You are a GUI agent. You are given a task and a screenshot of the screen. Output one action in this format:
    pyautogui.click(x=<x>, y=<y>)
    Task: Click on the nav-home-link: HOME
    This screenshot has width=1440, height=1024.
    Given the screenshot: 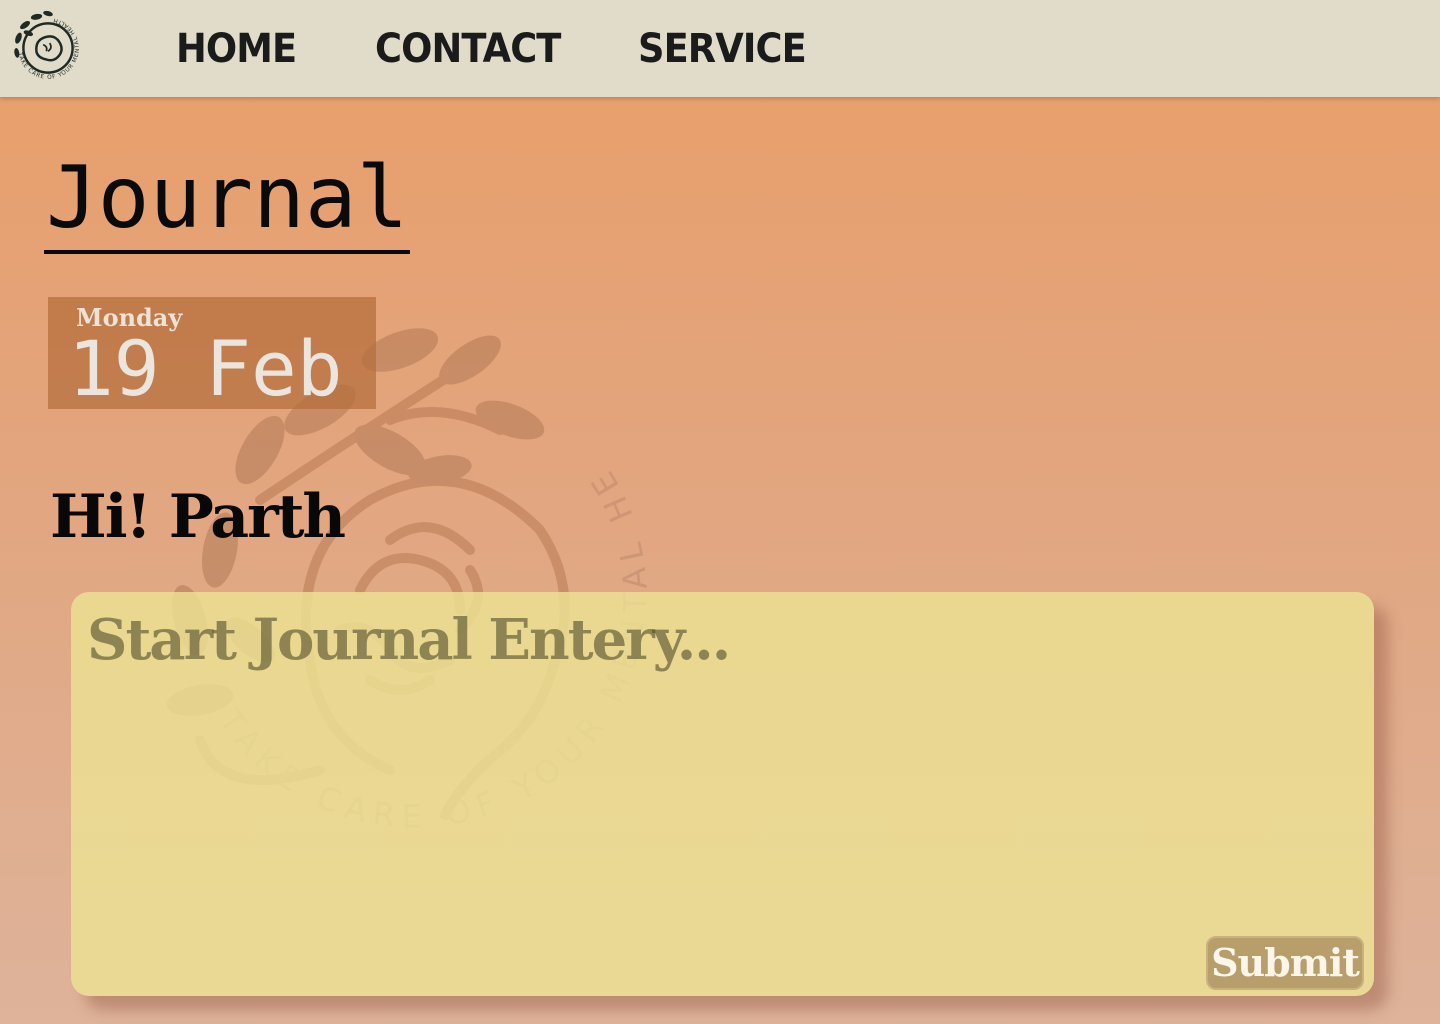 What is the action you would take?
    pyautogui.click(x=236, y=49)
    